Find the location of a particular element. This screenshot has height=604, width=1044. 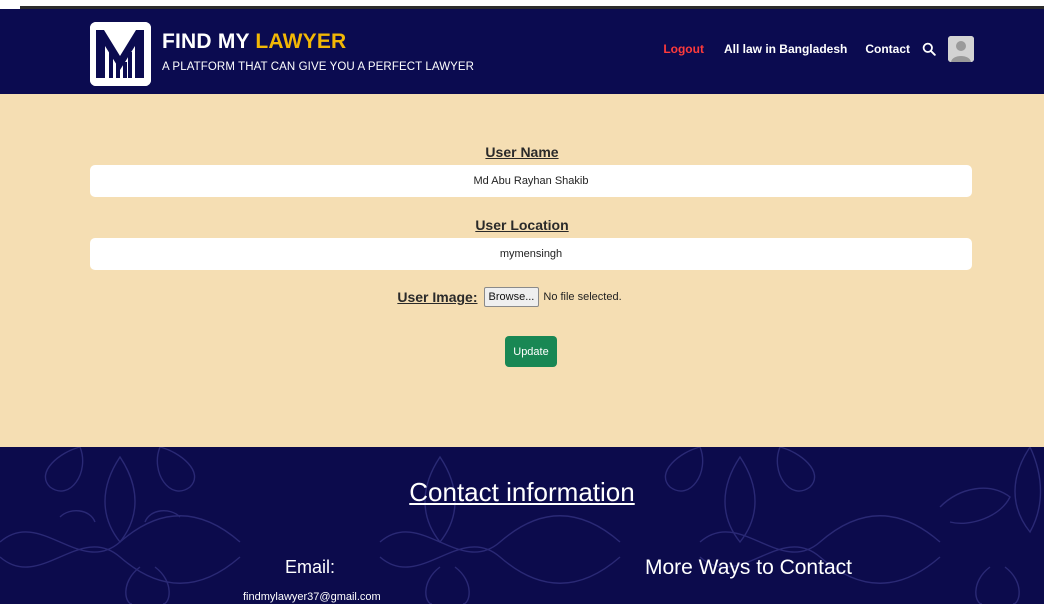

nav-contact-link: Contact is located at coordinates (887, 49).